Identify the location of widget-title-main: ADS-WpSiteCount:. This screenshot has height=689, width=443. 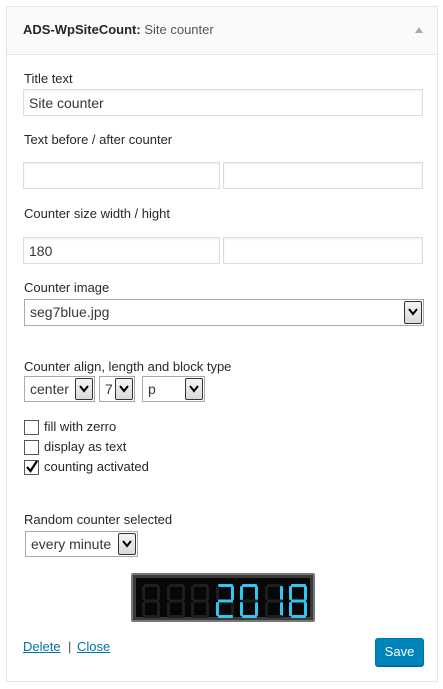
(82, 29).